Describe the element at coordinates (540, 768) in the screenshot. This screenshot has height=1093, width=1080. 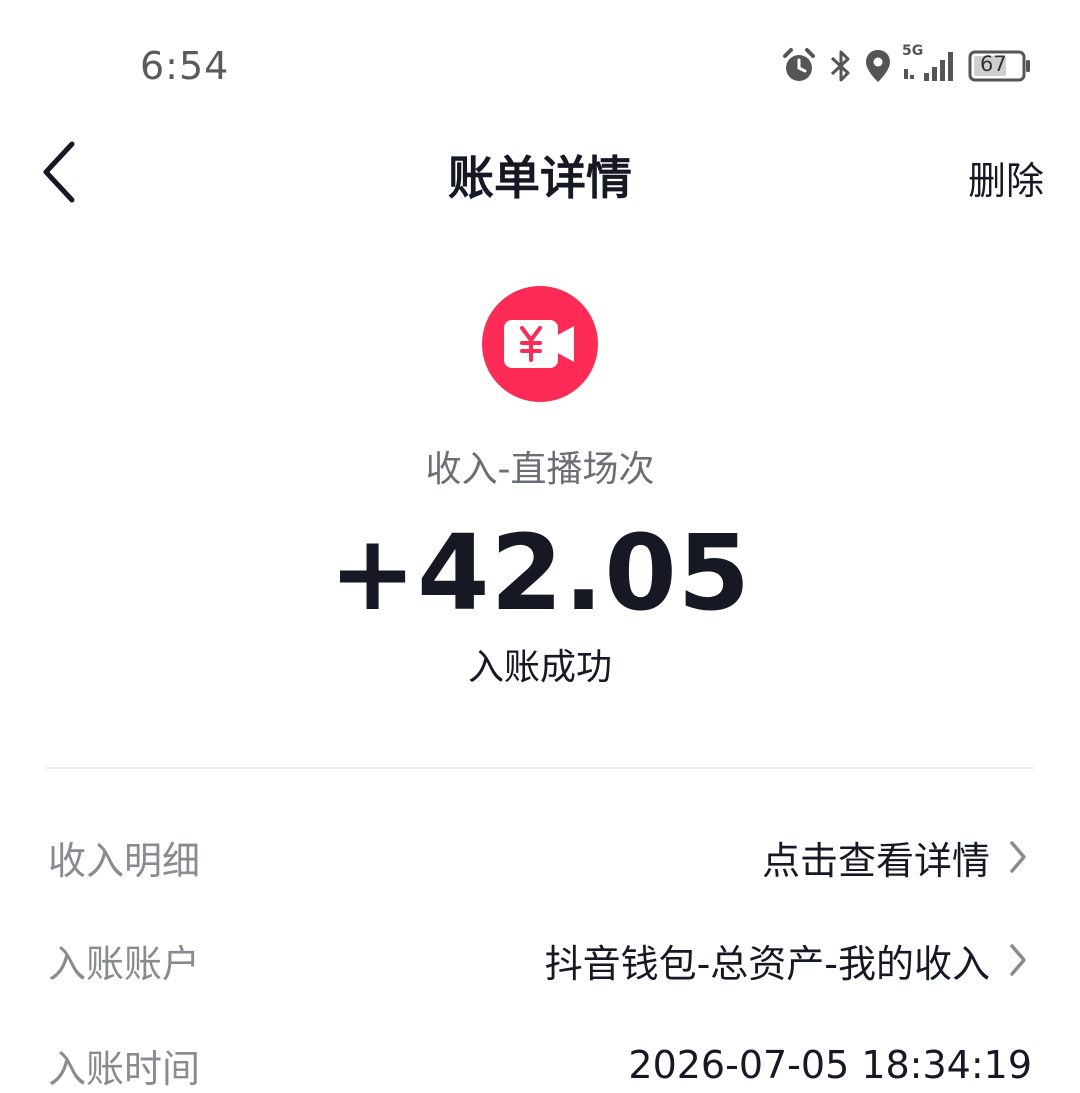
I see `divider` at that location.